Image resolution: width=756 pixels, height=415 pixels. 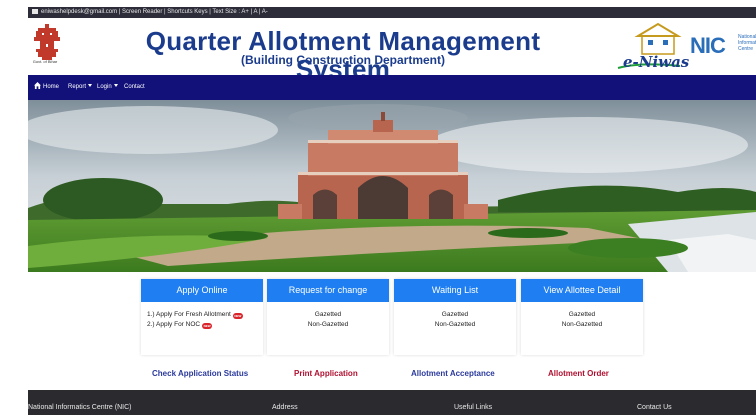 What do you see at coordinates (708, 45) in the screenshot?
I see `nic-logo: NIC` at bounding box center [708, 45].